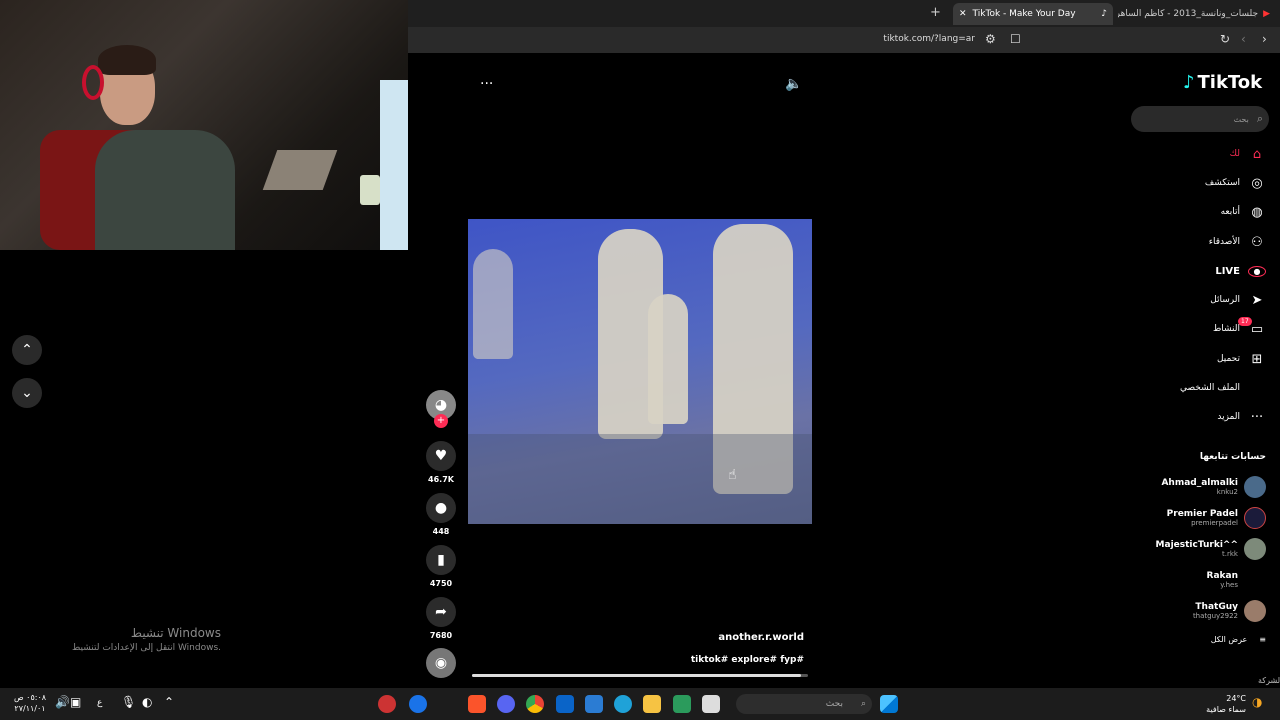  What do you see at coordinates (128, 702) in the screenshot?
I see `mic-tray-icon: 🎙` at bounding box center [128, 702].